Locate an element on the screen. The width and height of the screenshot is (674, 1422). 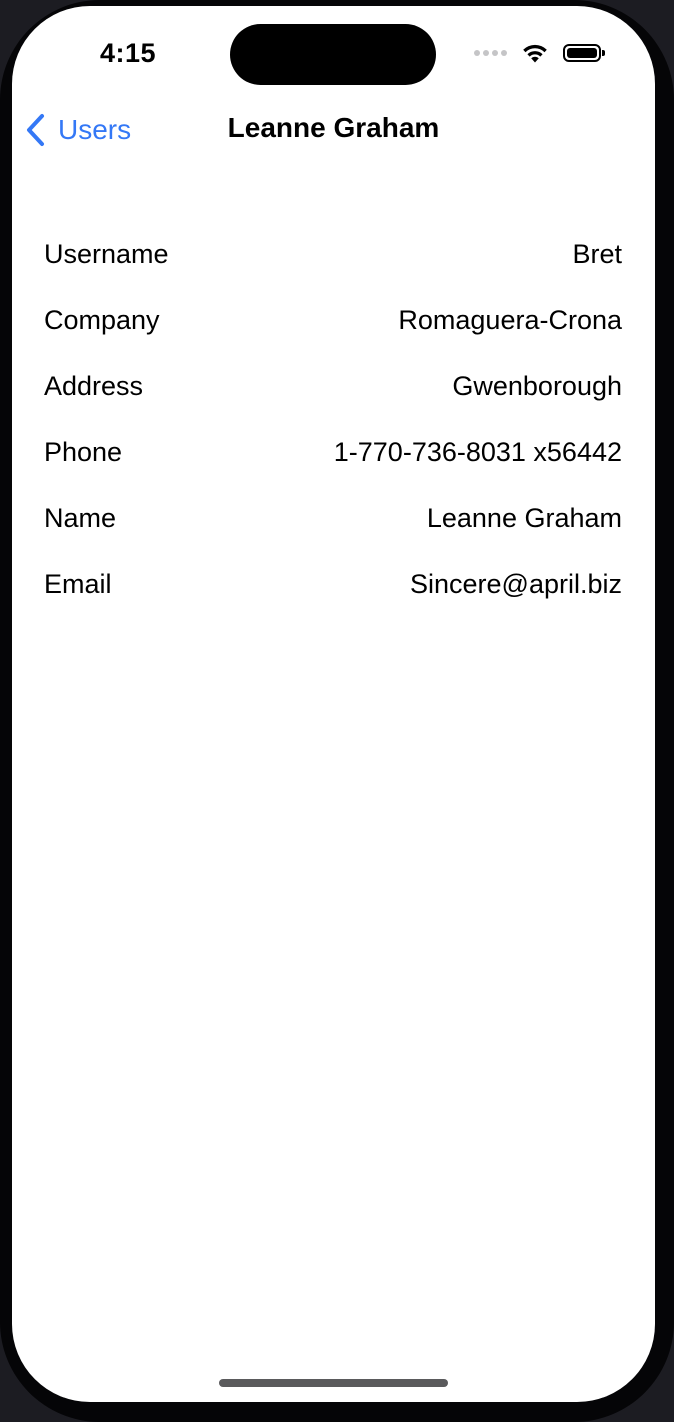
detail-label: Company is located at coordinates (102, 319).